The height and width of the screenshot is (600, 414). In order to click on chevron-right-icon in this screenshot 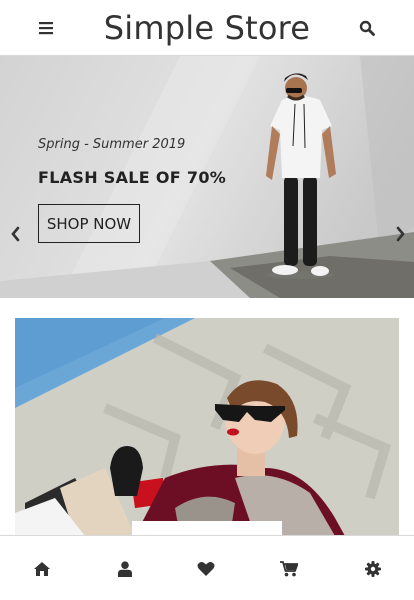, I will do `click(400, 234)`.